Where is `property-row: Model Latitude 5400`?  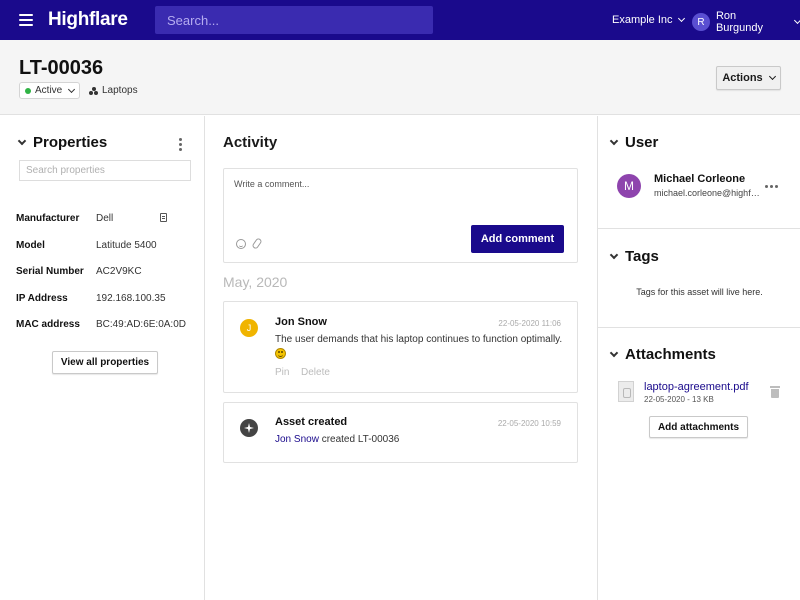 property-row: Model Latitude 5400 is located at coordinates (101, 245).